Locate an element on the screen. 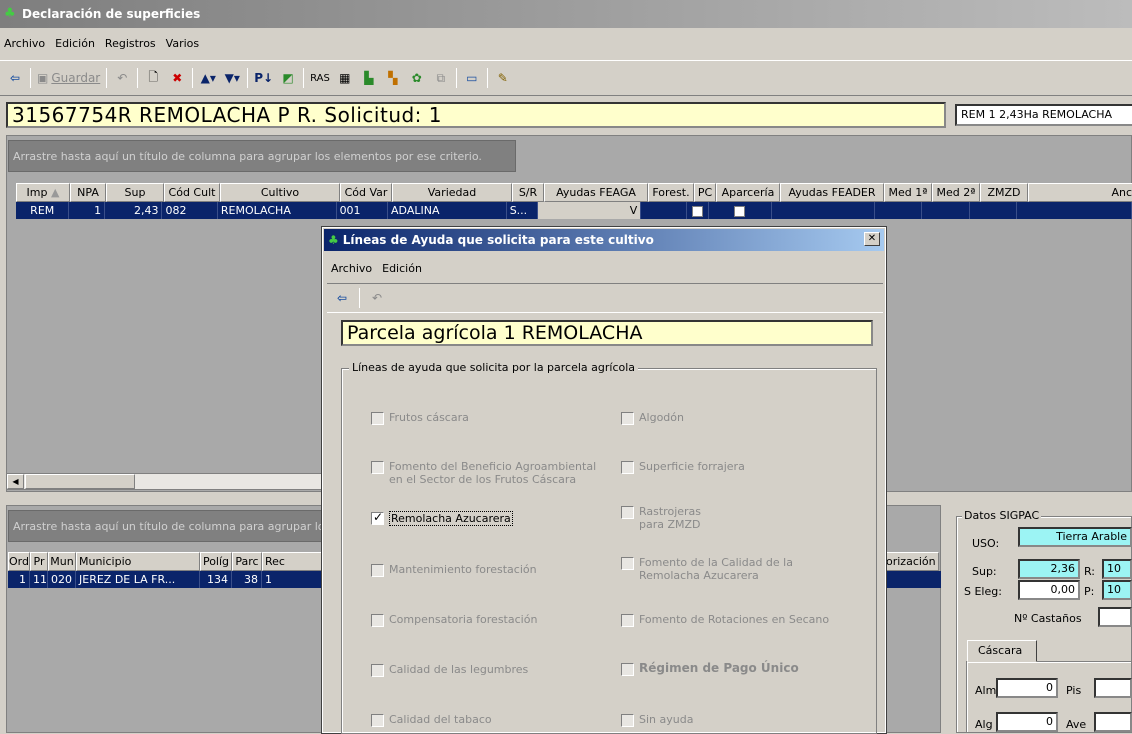 This screenshot has width=1132, height=734. cell-aparceria is located at coordinates (740, 210).